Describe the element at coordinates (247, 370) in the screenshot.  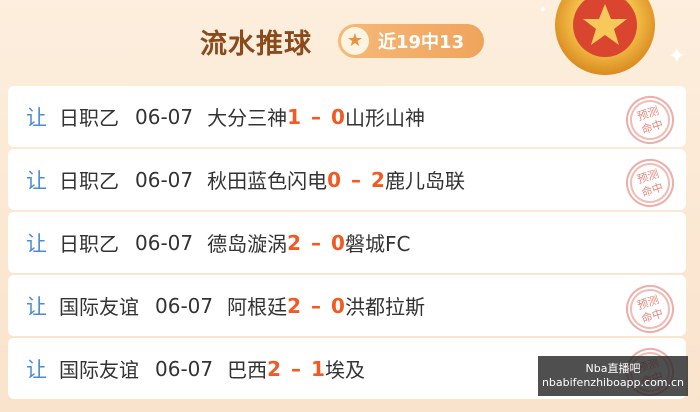
I see `home-team: 巴西` at that location.